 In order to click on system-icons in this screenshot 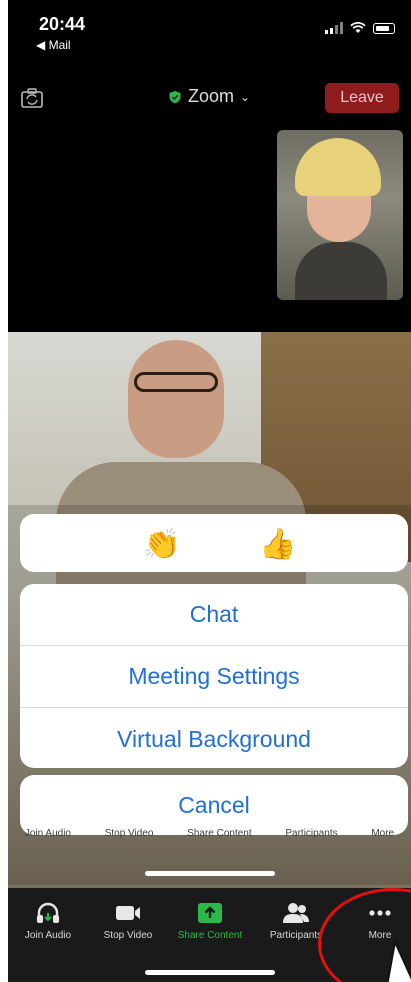, I will do `click(360, 28)`.